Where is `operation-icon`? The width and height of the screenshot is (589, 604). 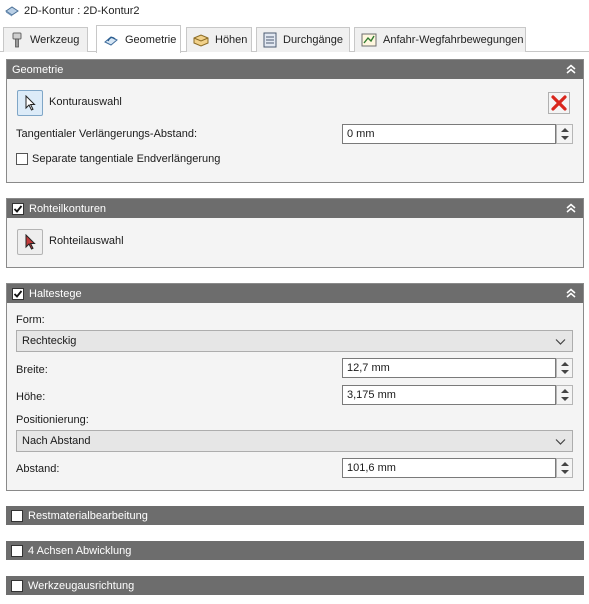 operation-icon is located at coordinates (12, 11).